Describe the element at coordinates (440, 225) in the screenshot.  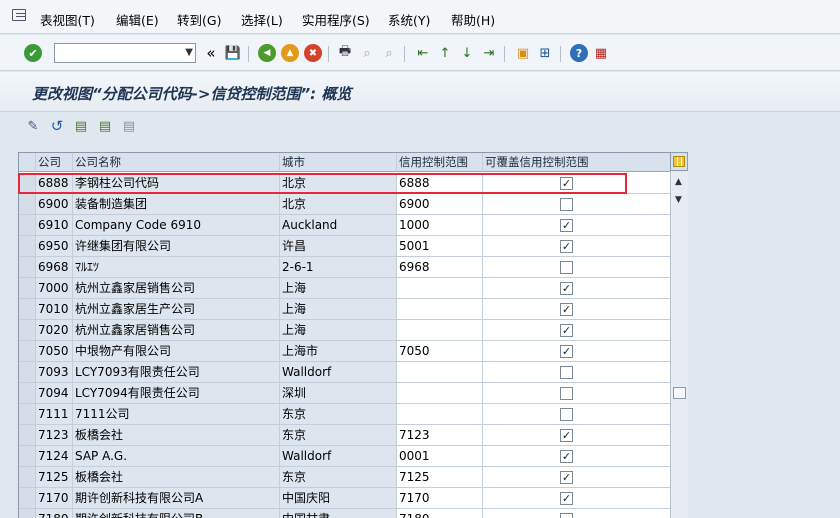
I see `cell-credit-control-area: 1000` at that location.